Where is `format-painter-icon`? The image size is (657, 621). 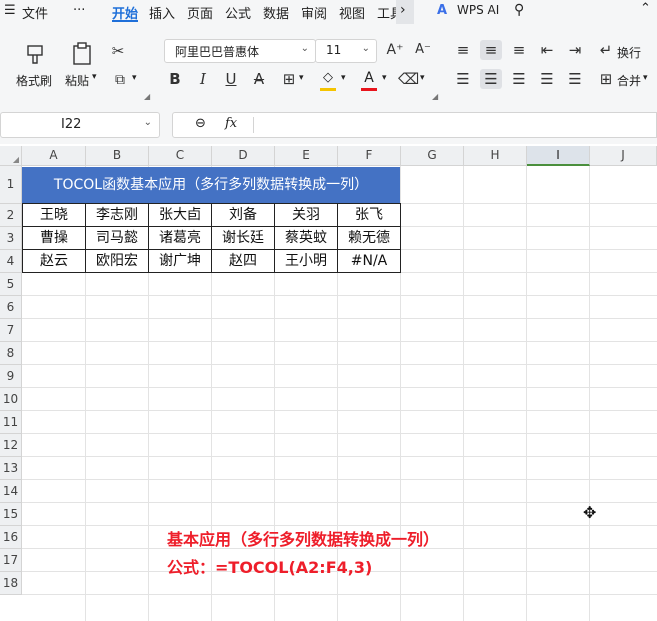 format-painter-icon is located at coordinates (35, 55).